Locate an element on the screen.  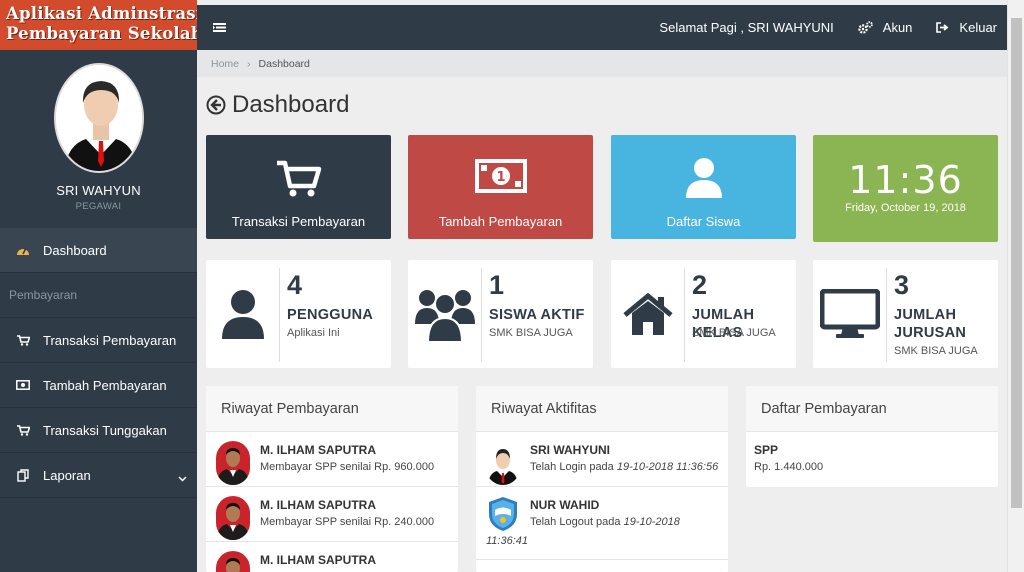
panel-title: Riwayat Pembayaran is located at coordinates (332, 409).